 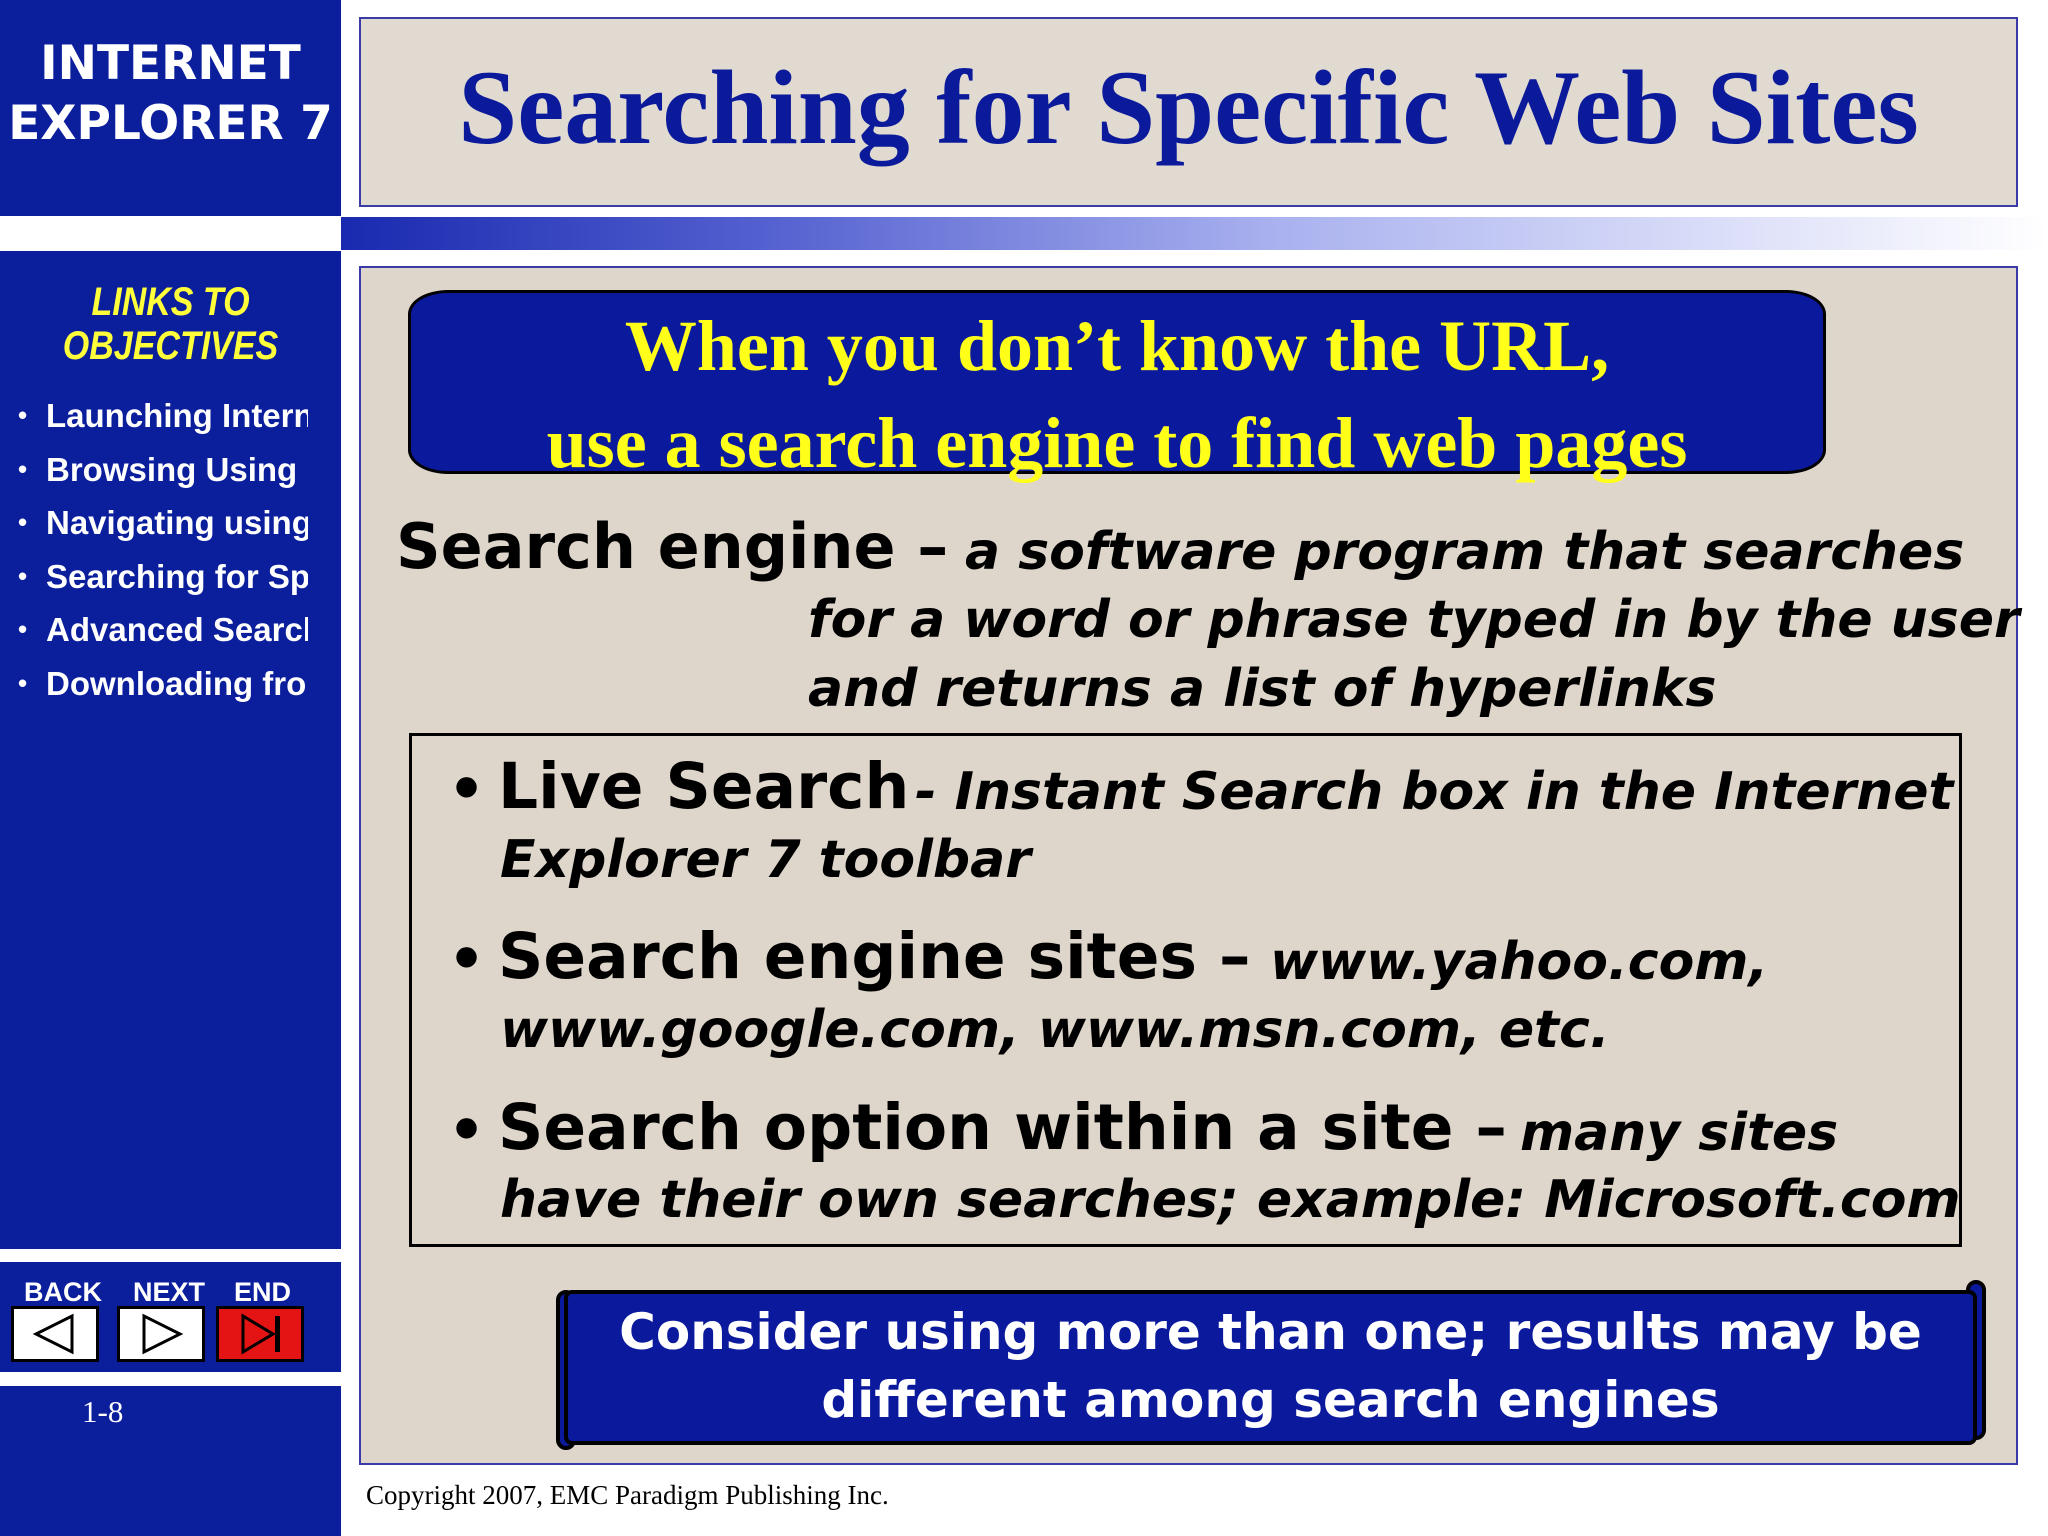 I want to click on triangle-left-icon, so click(x=53, y=1334).